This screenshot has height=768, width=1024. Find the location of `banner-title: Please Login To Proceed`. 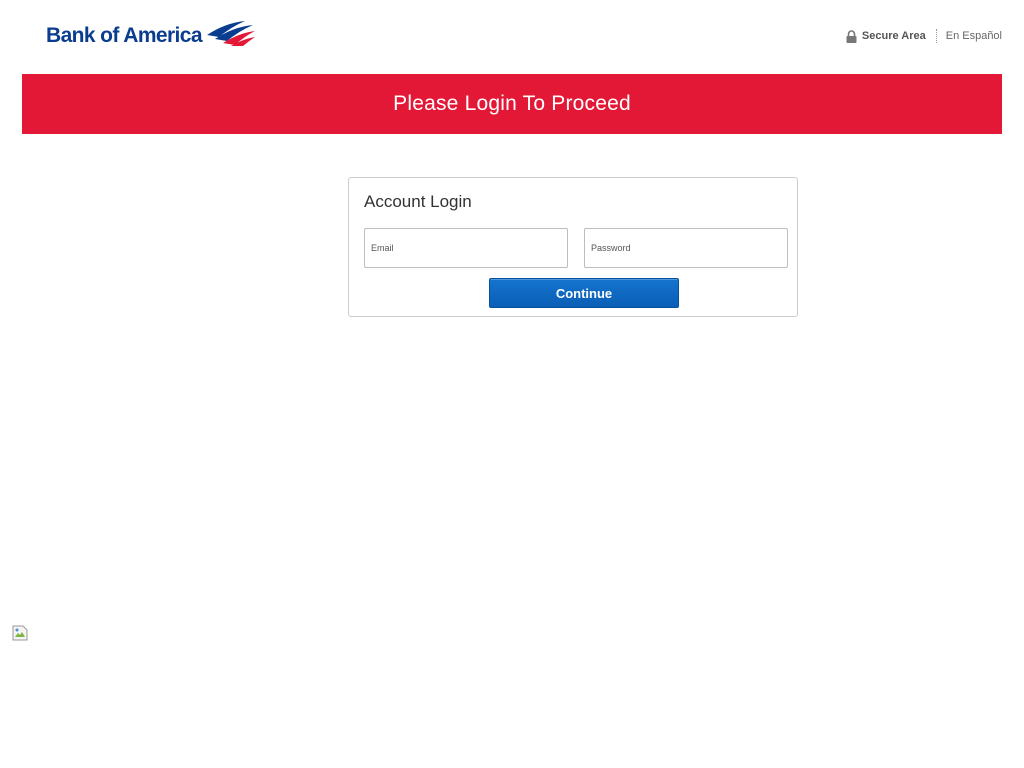

banner-title: Please Login To Proceed is located at coordinates (512, 103).